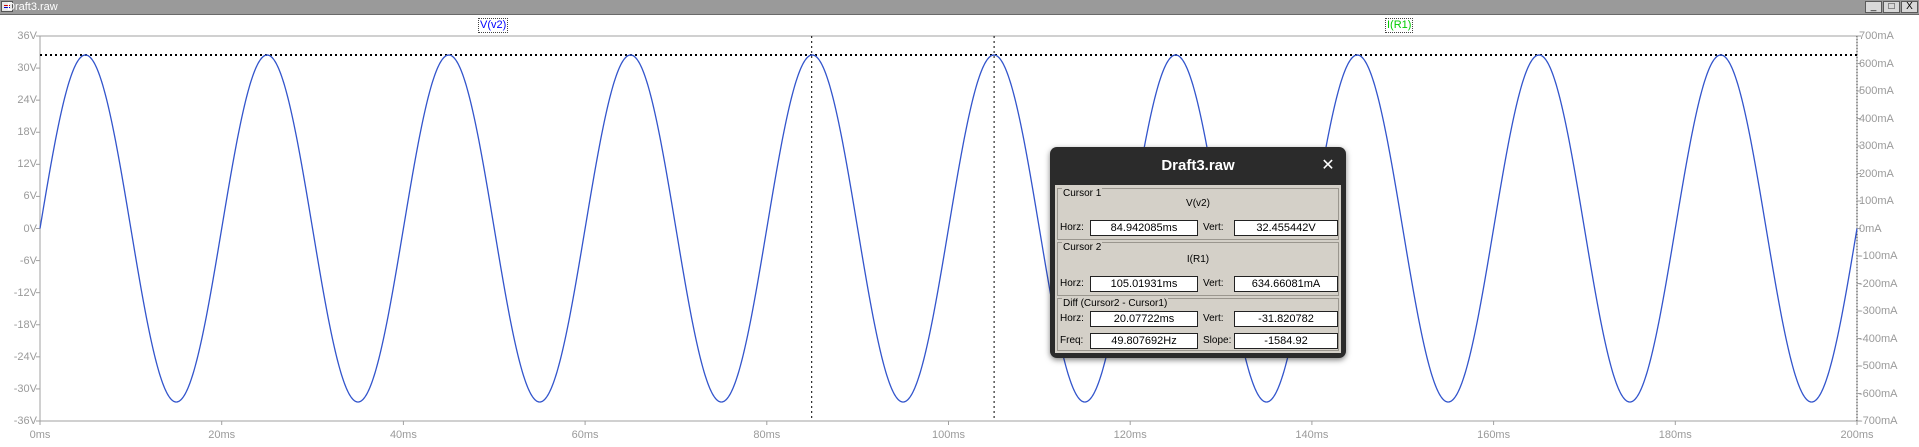  Describe the element at coordinates (1675, 435) in the screenshot. I see `x-axis-tick-label: 180ms` at that location.